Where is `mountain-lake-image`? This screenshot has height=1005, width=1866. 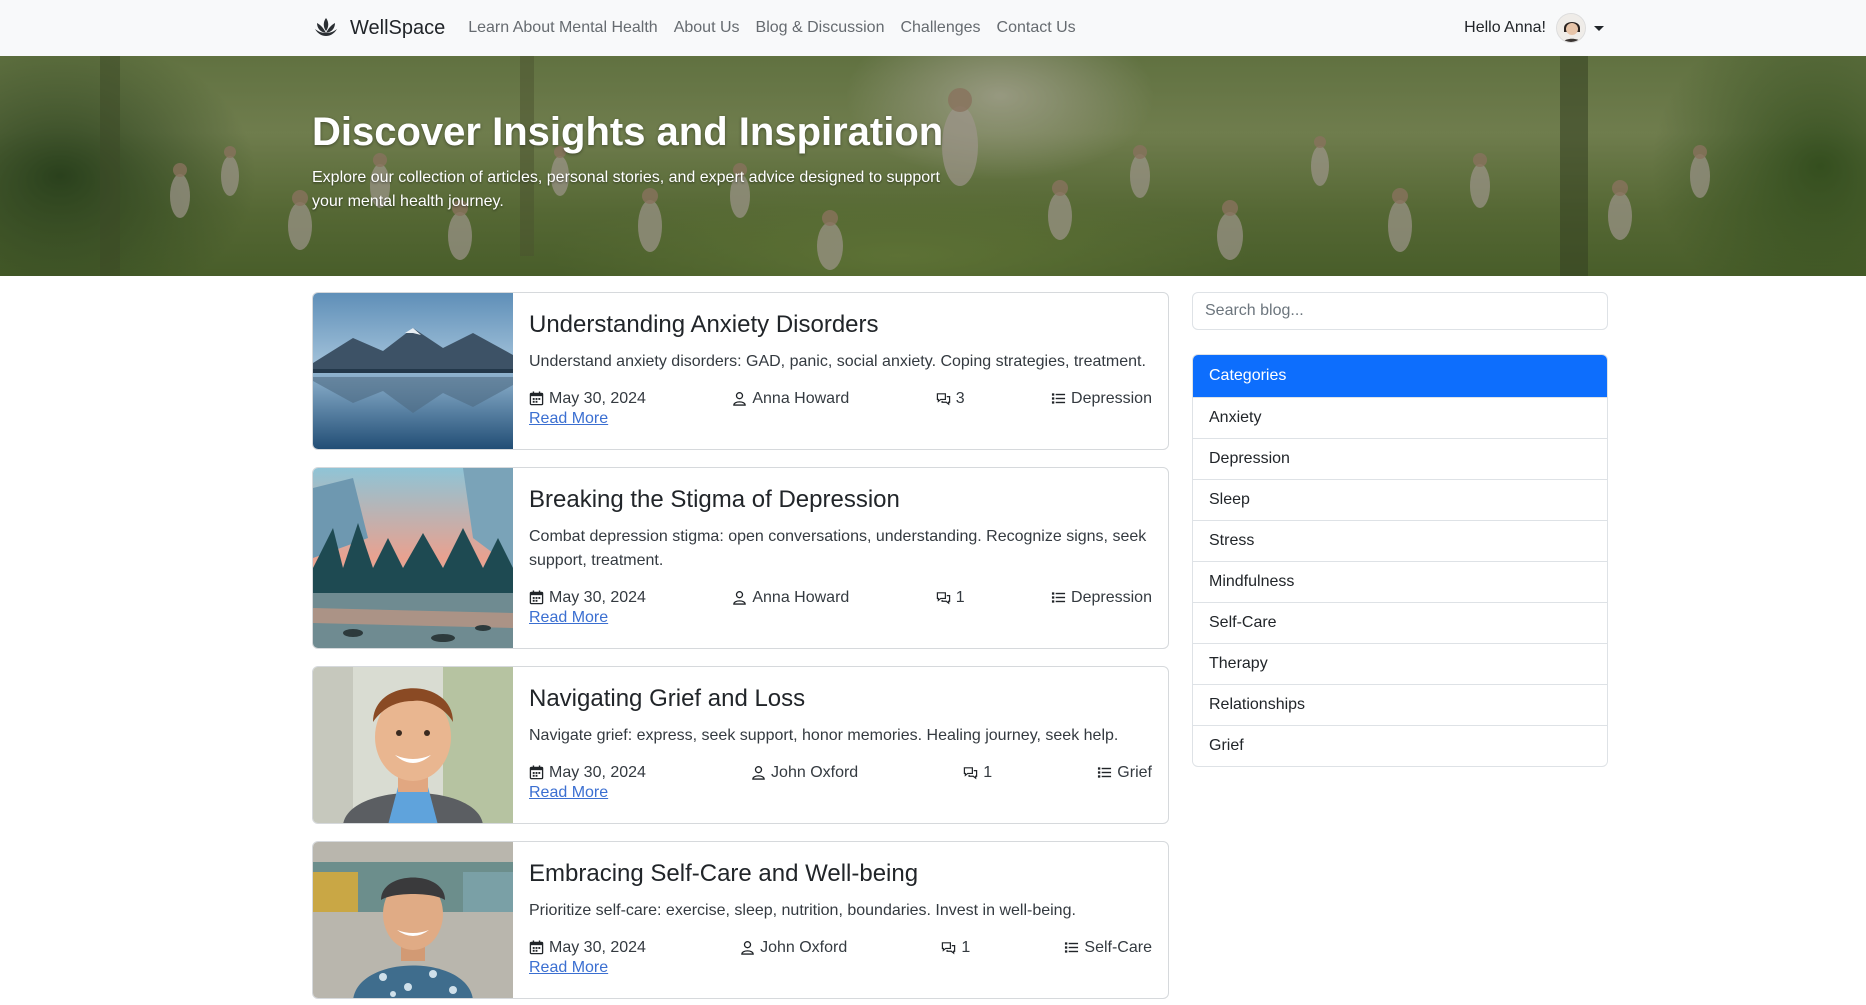 mountain-lake-image is located at coordinates (413, 371).